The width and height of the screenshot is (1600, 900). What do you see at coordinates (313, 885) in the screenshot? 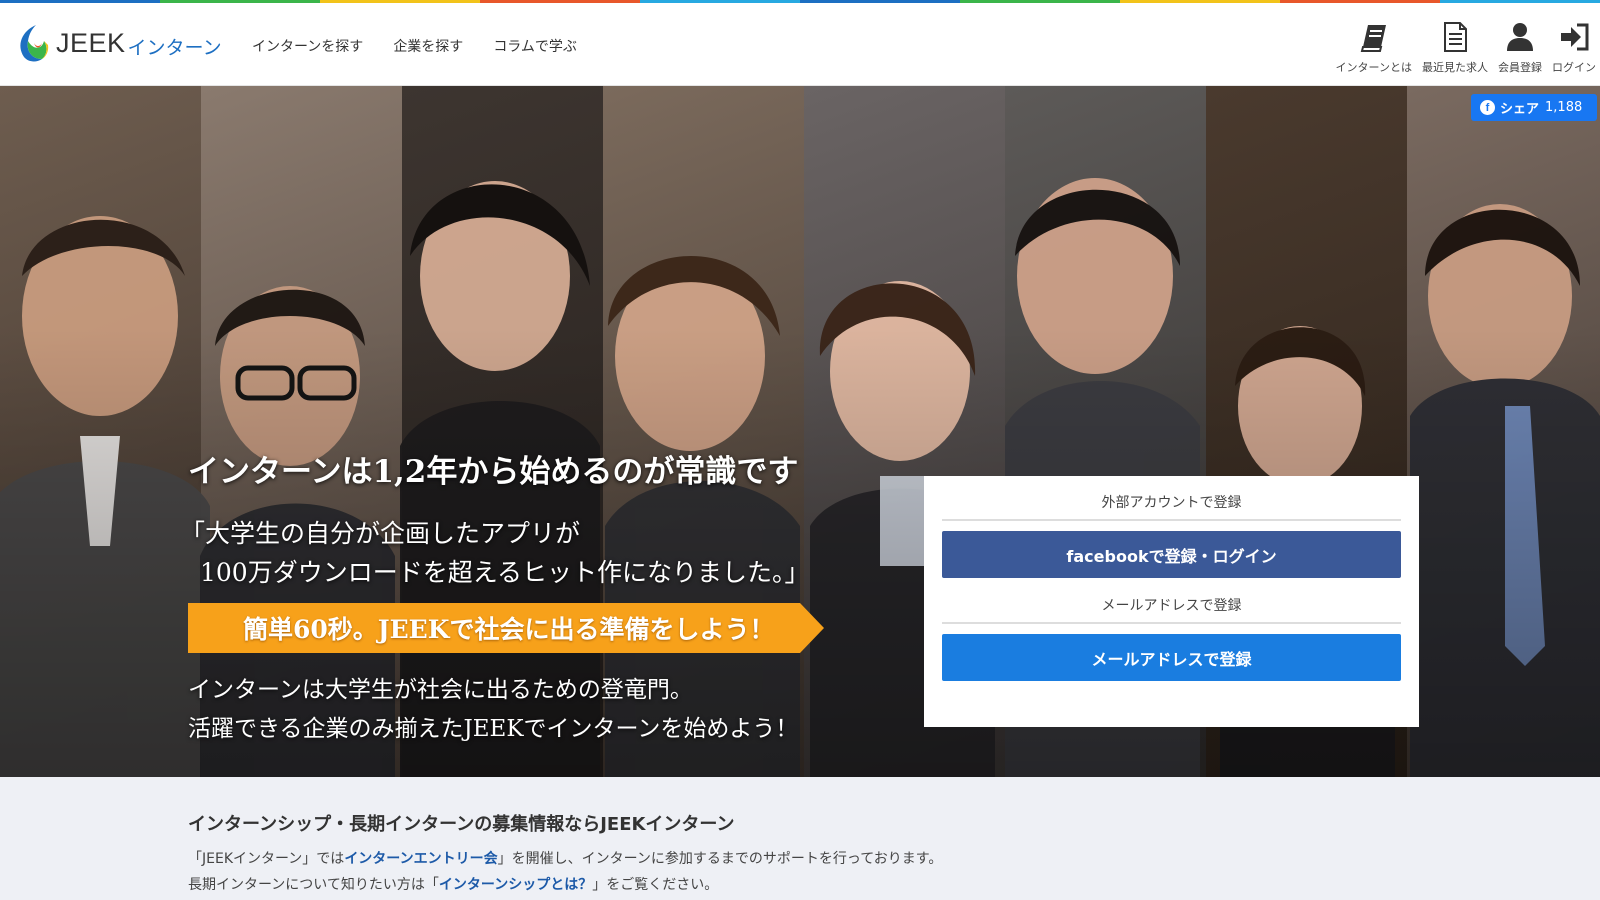
I see `info-line-2-text-pre: 長期インターンについて知りたい方は「` at bounding box center [313, 885].